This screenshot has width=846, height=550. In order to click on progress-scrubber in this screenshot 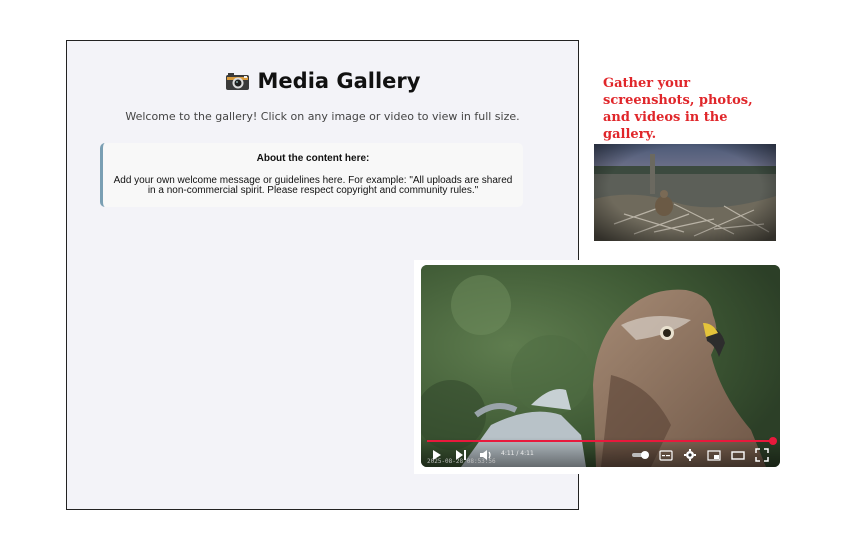, I will do `click(773, 441)`.